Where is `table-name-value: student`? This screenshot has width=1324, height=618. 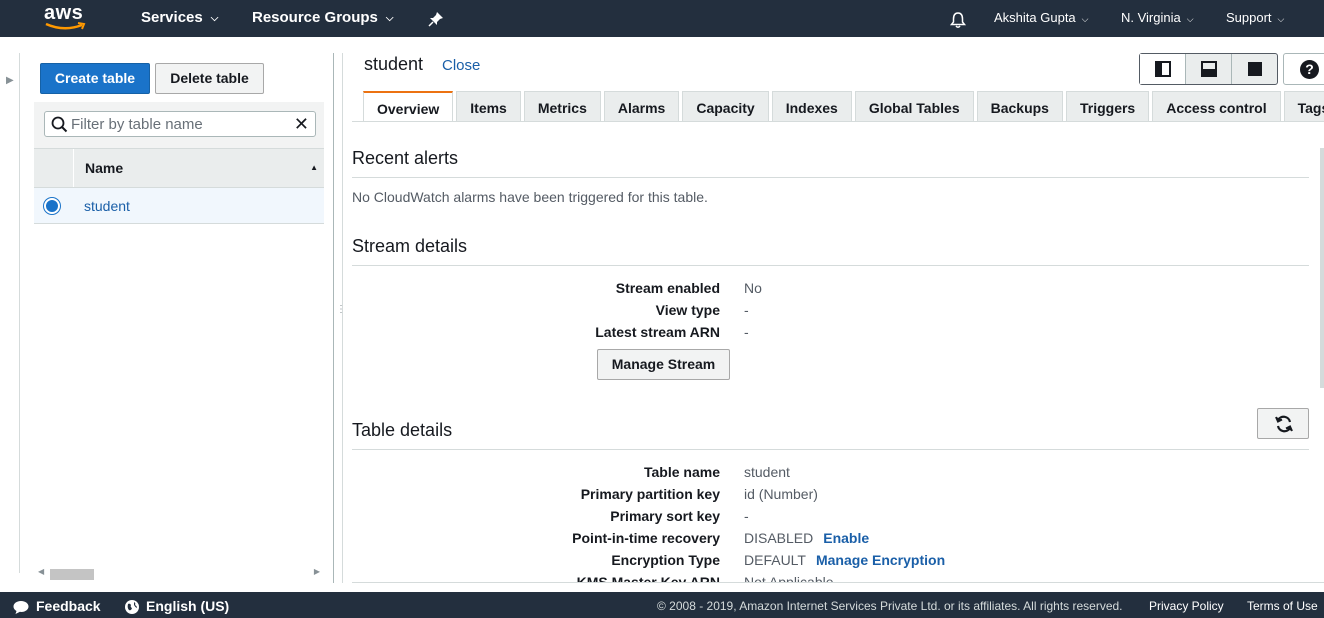 table-name-value: student is located at coordinates (767, 472).